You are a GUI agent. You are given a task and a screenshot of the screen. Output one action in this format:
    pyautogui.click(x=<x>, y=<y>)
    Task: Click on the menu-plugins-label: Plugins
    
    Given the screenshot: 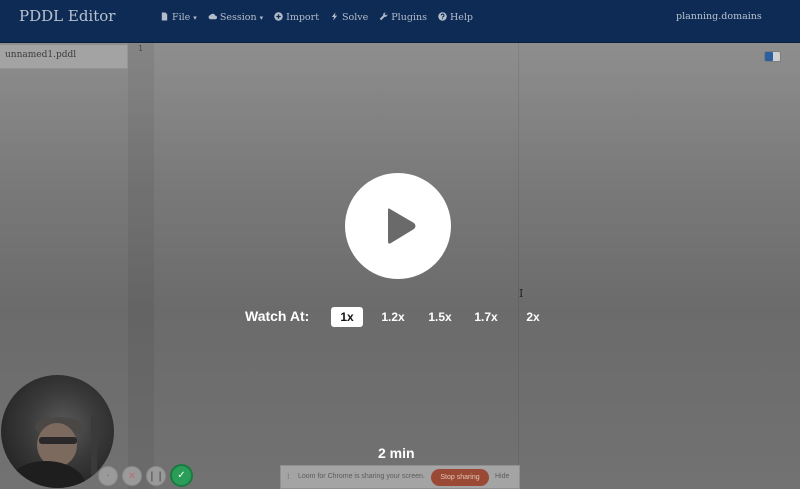 What is the action you would take?
    pyautogui.click(x=409, y=17)
    